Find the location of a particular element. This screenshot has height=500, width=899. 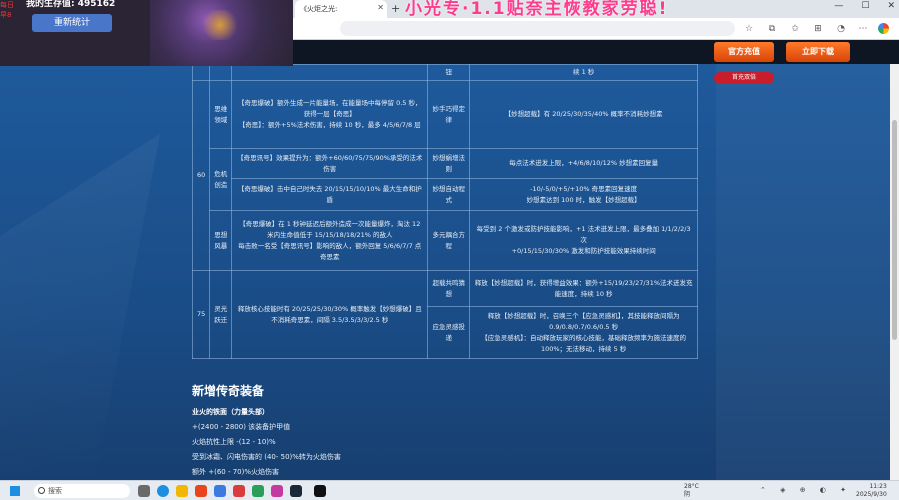

favorites-icon: ✩ is located at coordinates (795, 29).